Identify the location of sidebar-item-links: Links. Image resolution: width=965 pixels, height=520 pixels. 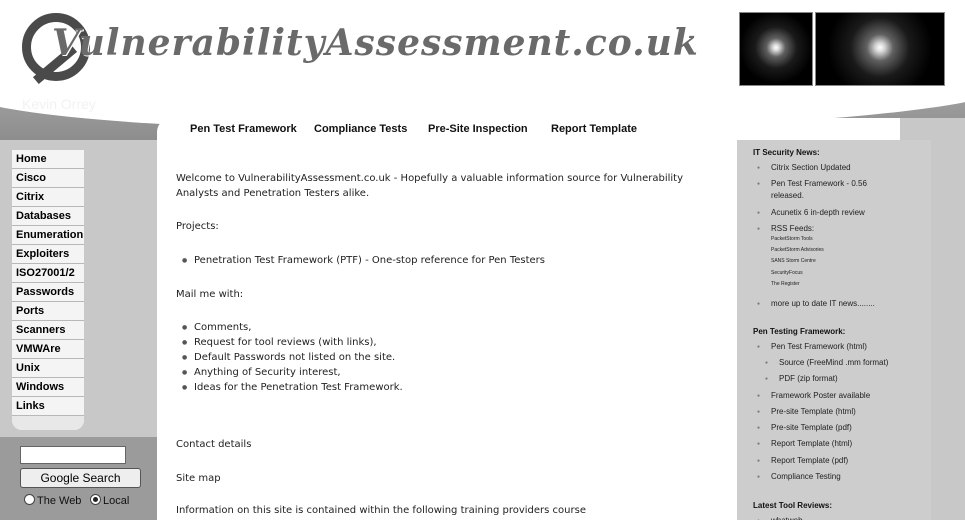
(48, 406).